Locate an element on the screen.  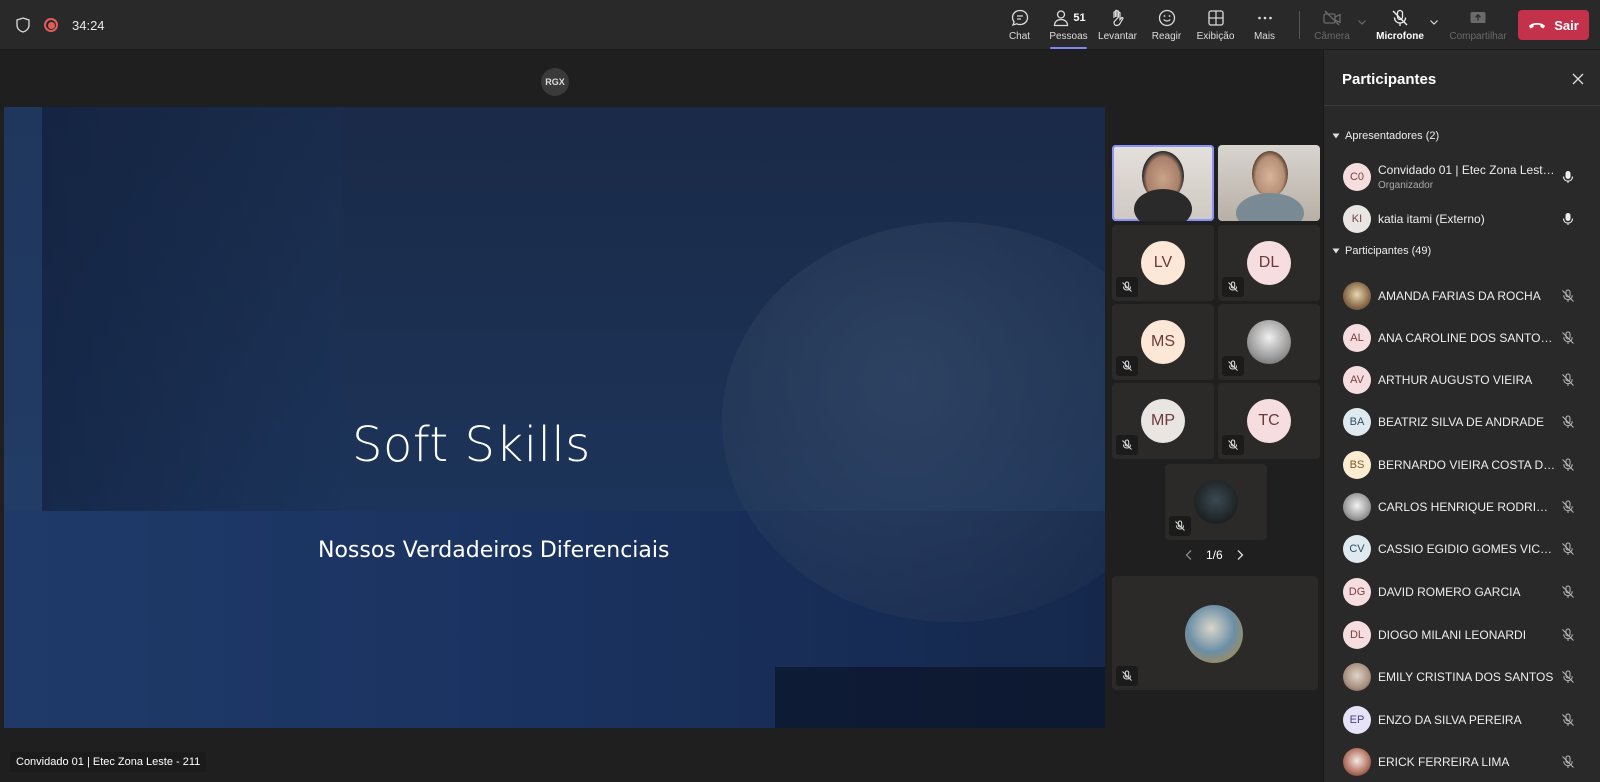
participant-row: DL DIOGO MILANI LEONARDI is located at coordinates (1462, 635).